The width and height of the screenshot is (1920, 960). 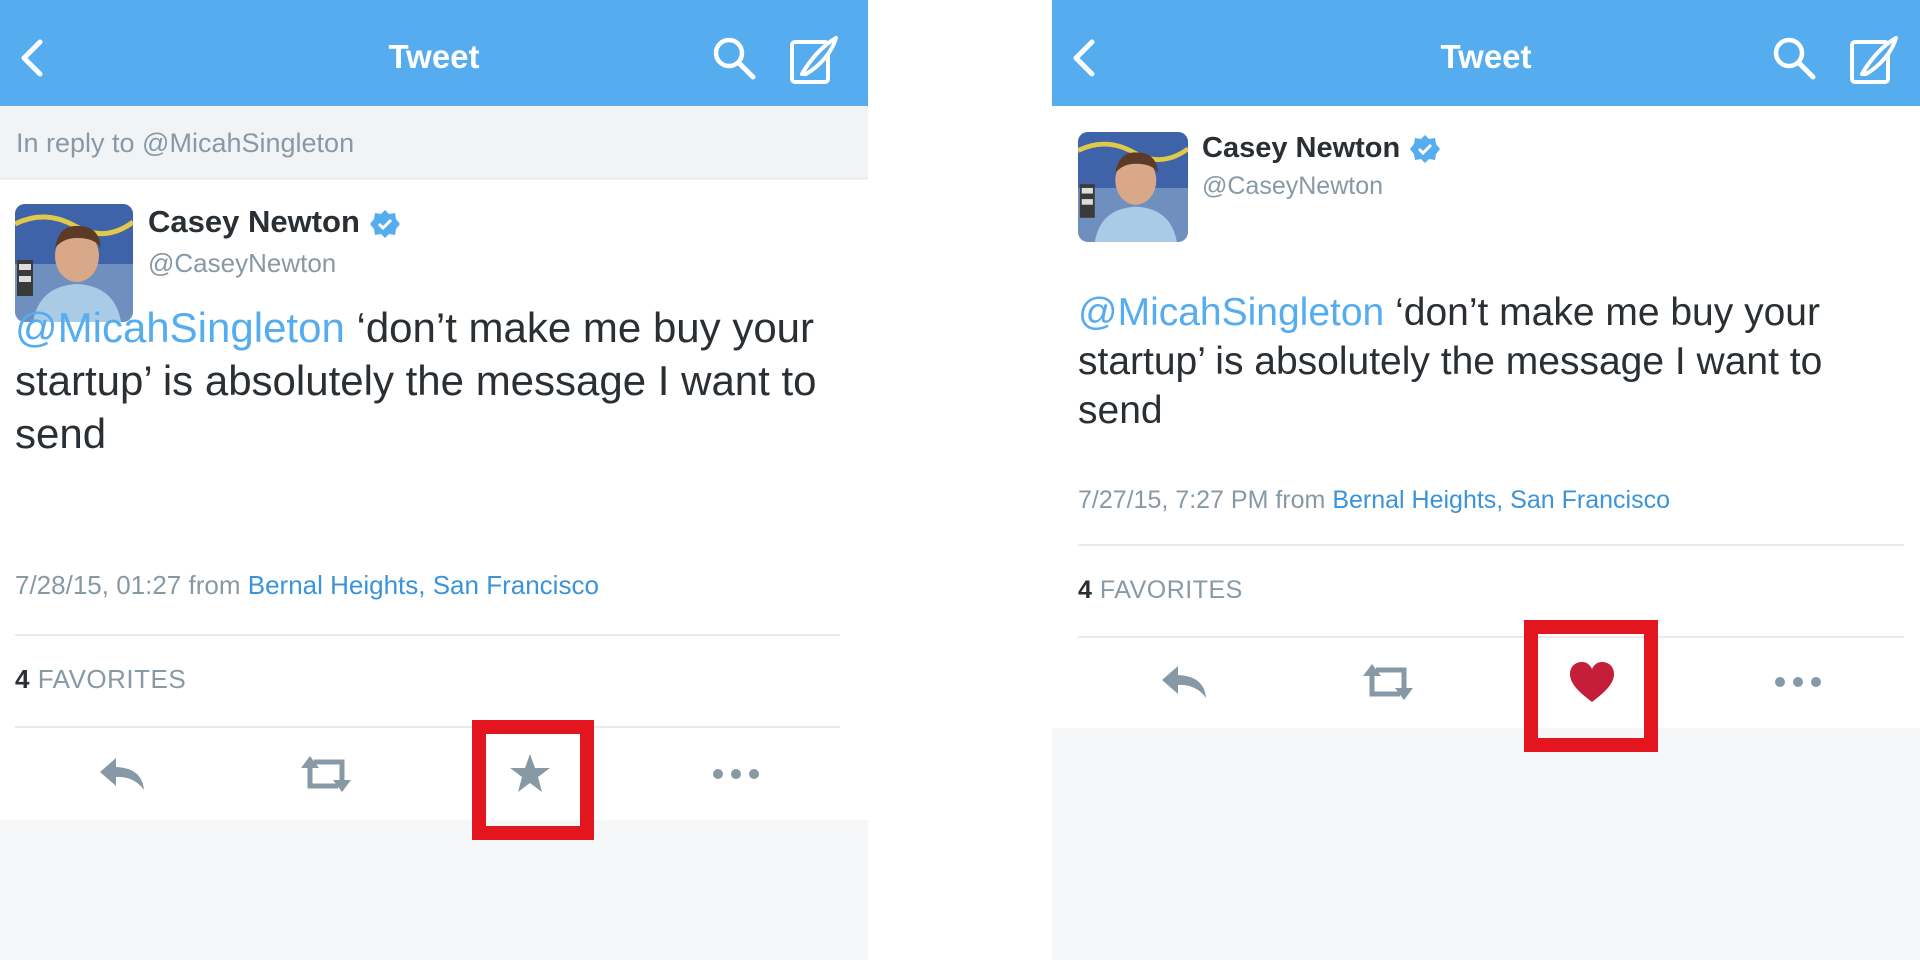 I want to click on tweet-date: 7/28/15, 01:27, so click(x=98, y=585).